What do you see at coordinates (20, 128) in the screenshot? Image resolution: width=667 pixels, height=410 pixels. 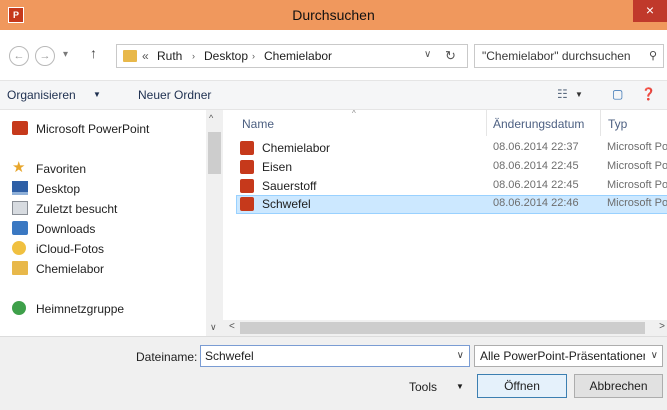 I see `powerpoint-icon` at bounding box center [20, 128].